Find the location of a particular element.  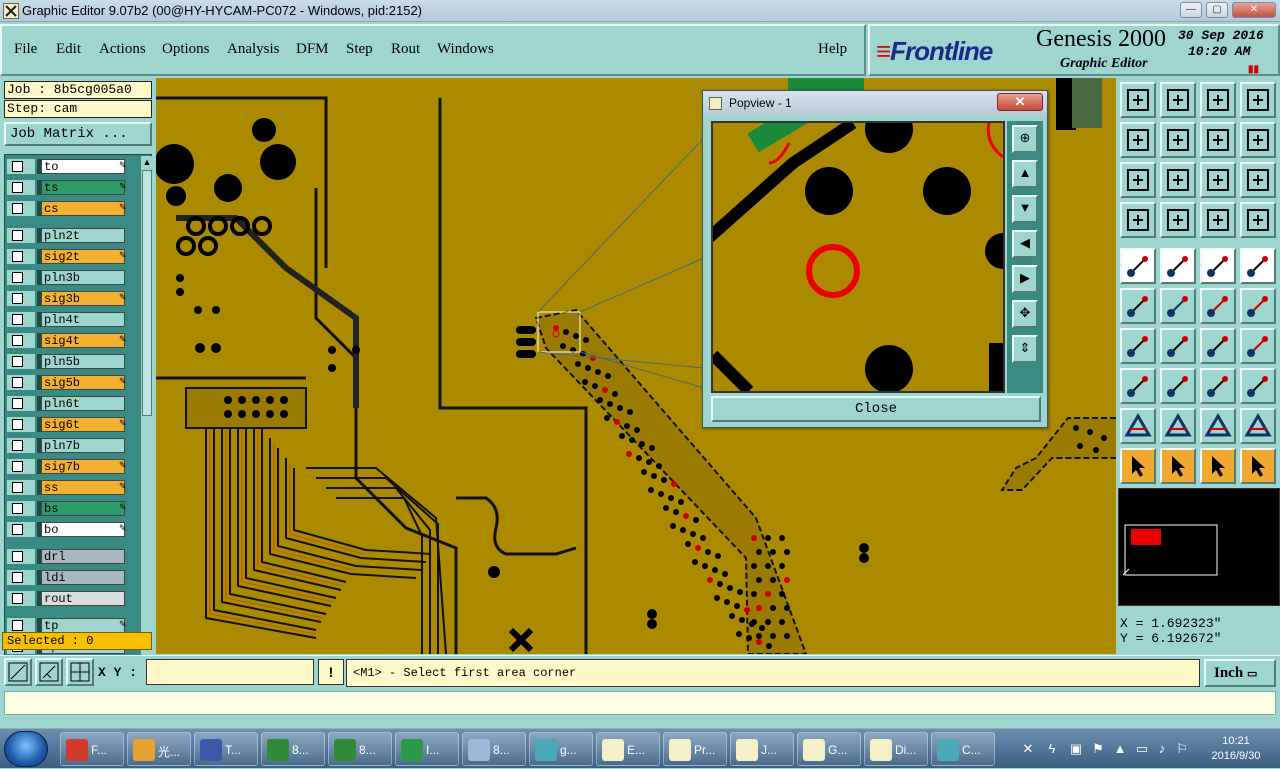

show-pads-icon is located at coordinates (1258, 266).